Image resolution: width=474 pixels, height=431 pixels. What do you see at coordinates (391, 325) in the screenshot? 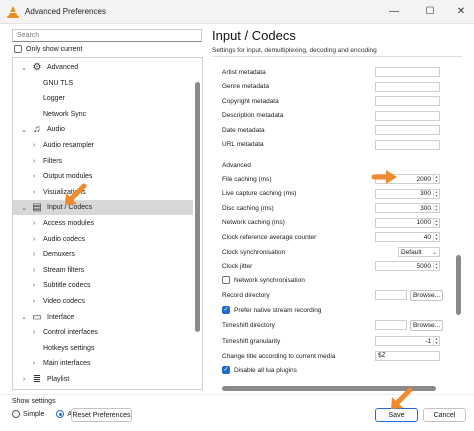
I see `timeshift-directory-field` at bounding box center [391, 325].